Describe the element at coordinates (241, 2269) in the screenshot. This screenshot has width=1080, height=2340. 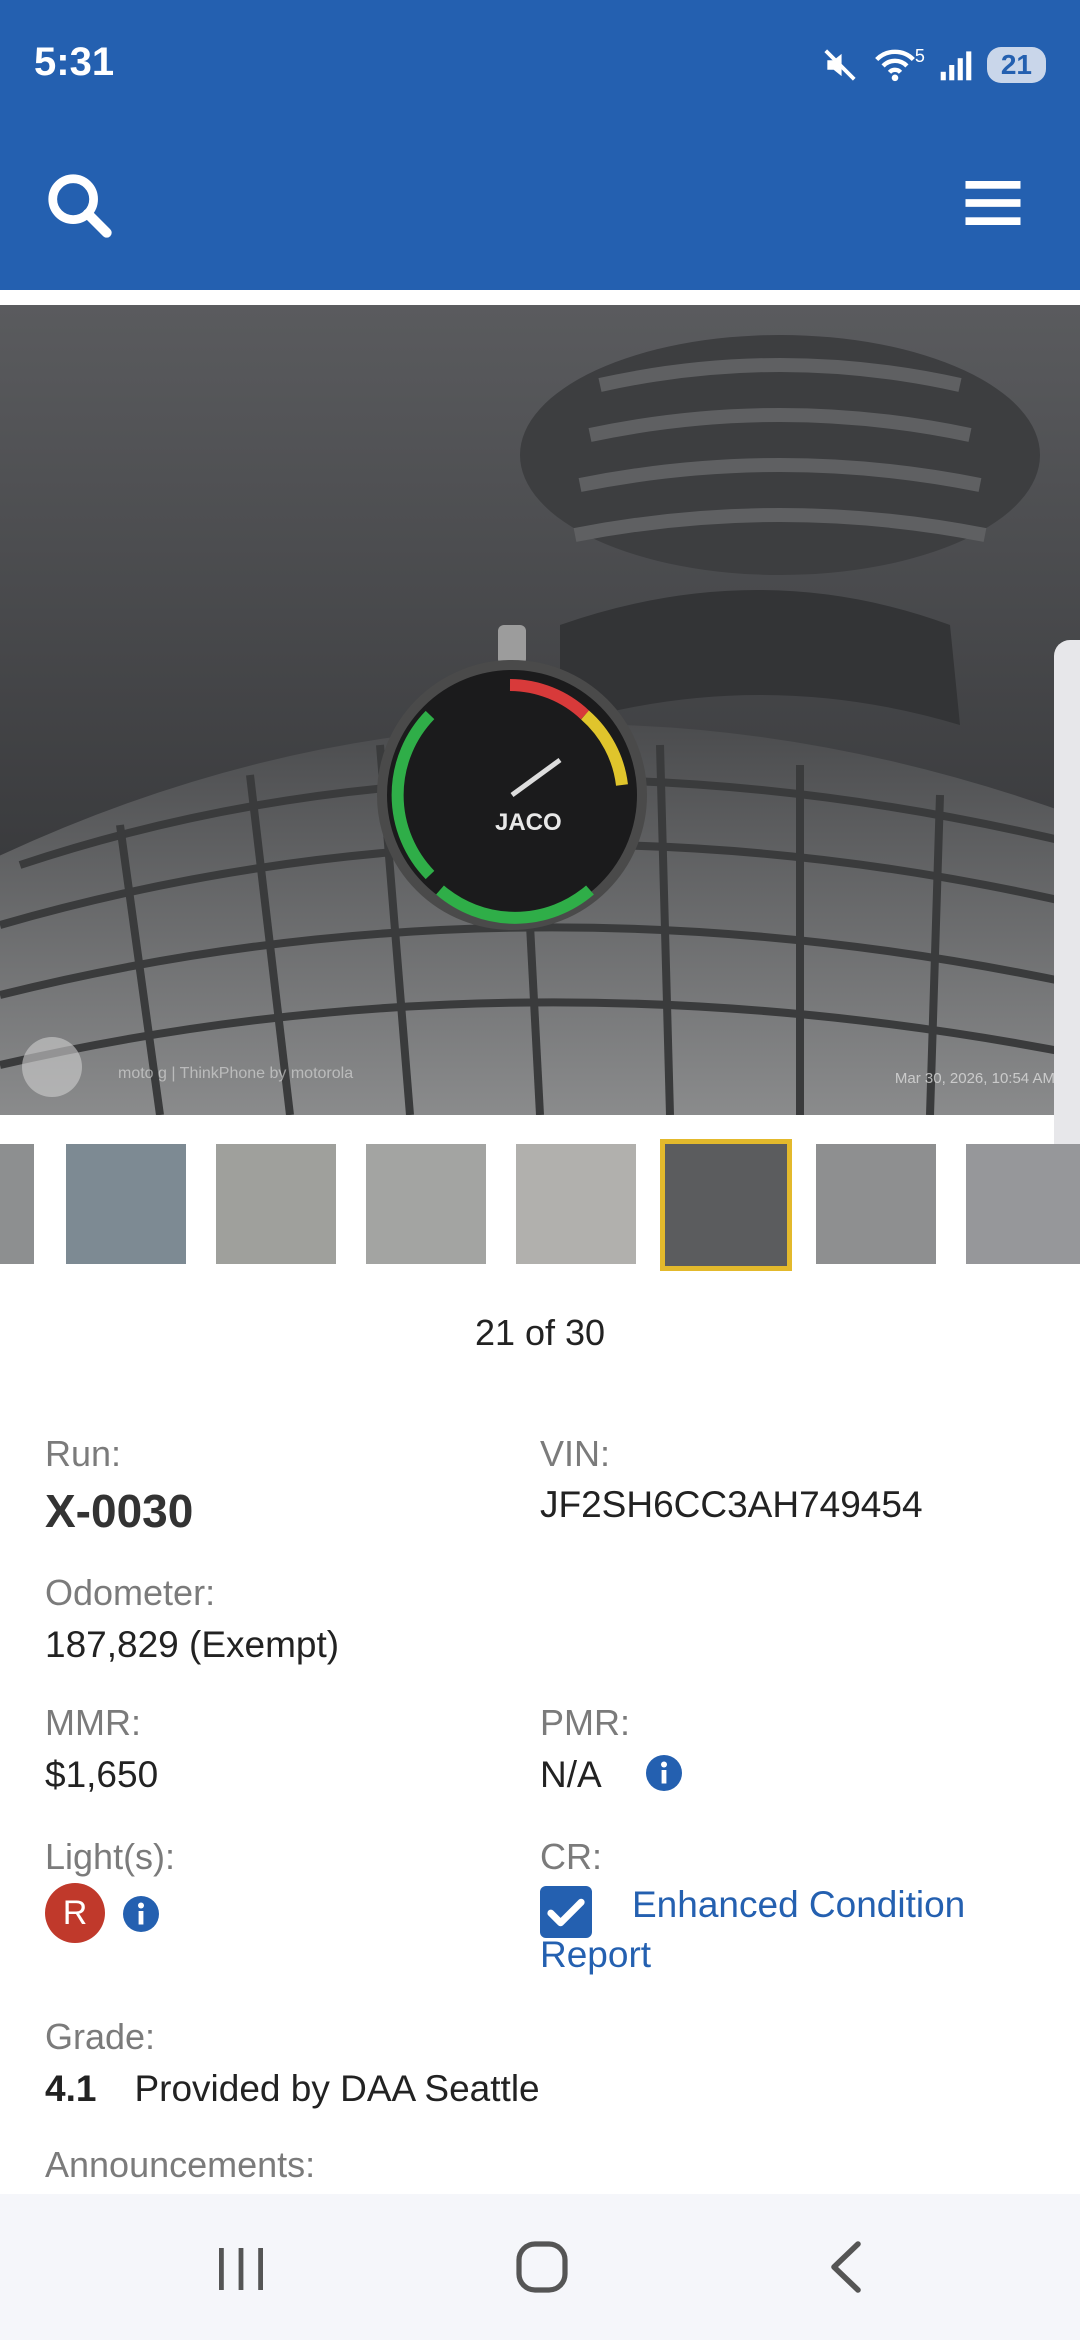
I see `recent-apps-icon` at that location.